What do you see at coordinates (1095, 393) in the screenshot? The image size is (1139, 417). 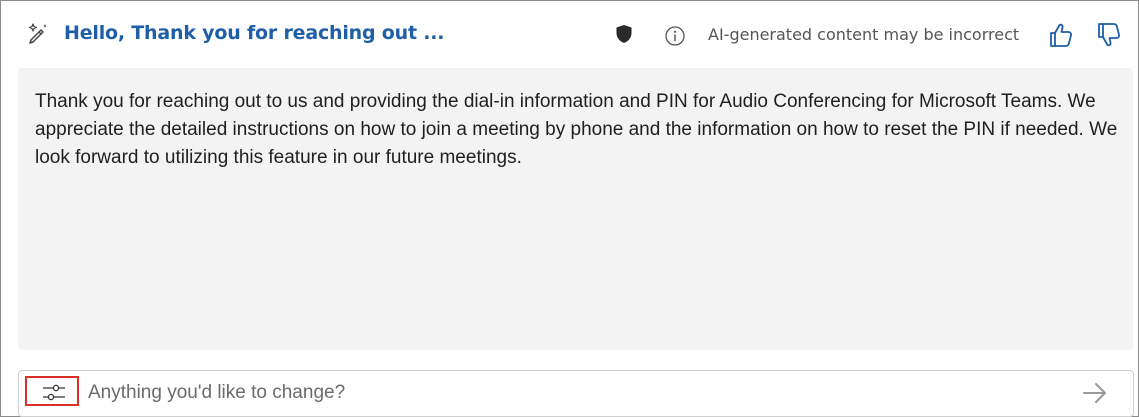 I see `send-arrow-icon` at bounding box center [1095, 393].